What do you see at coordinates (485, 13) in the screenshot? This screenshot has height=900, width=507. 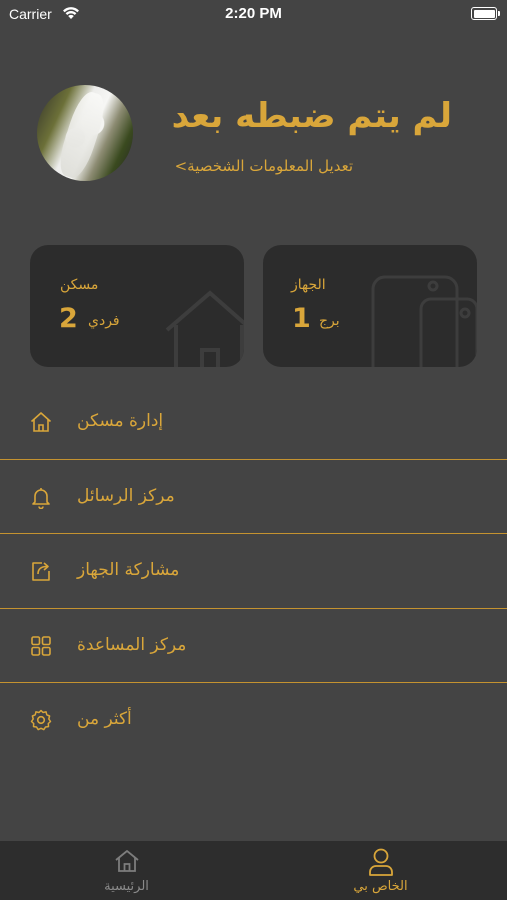 I see `battery-icon` at bounding box center [485, 13].